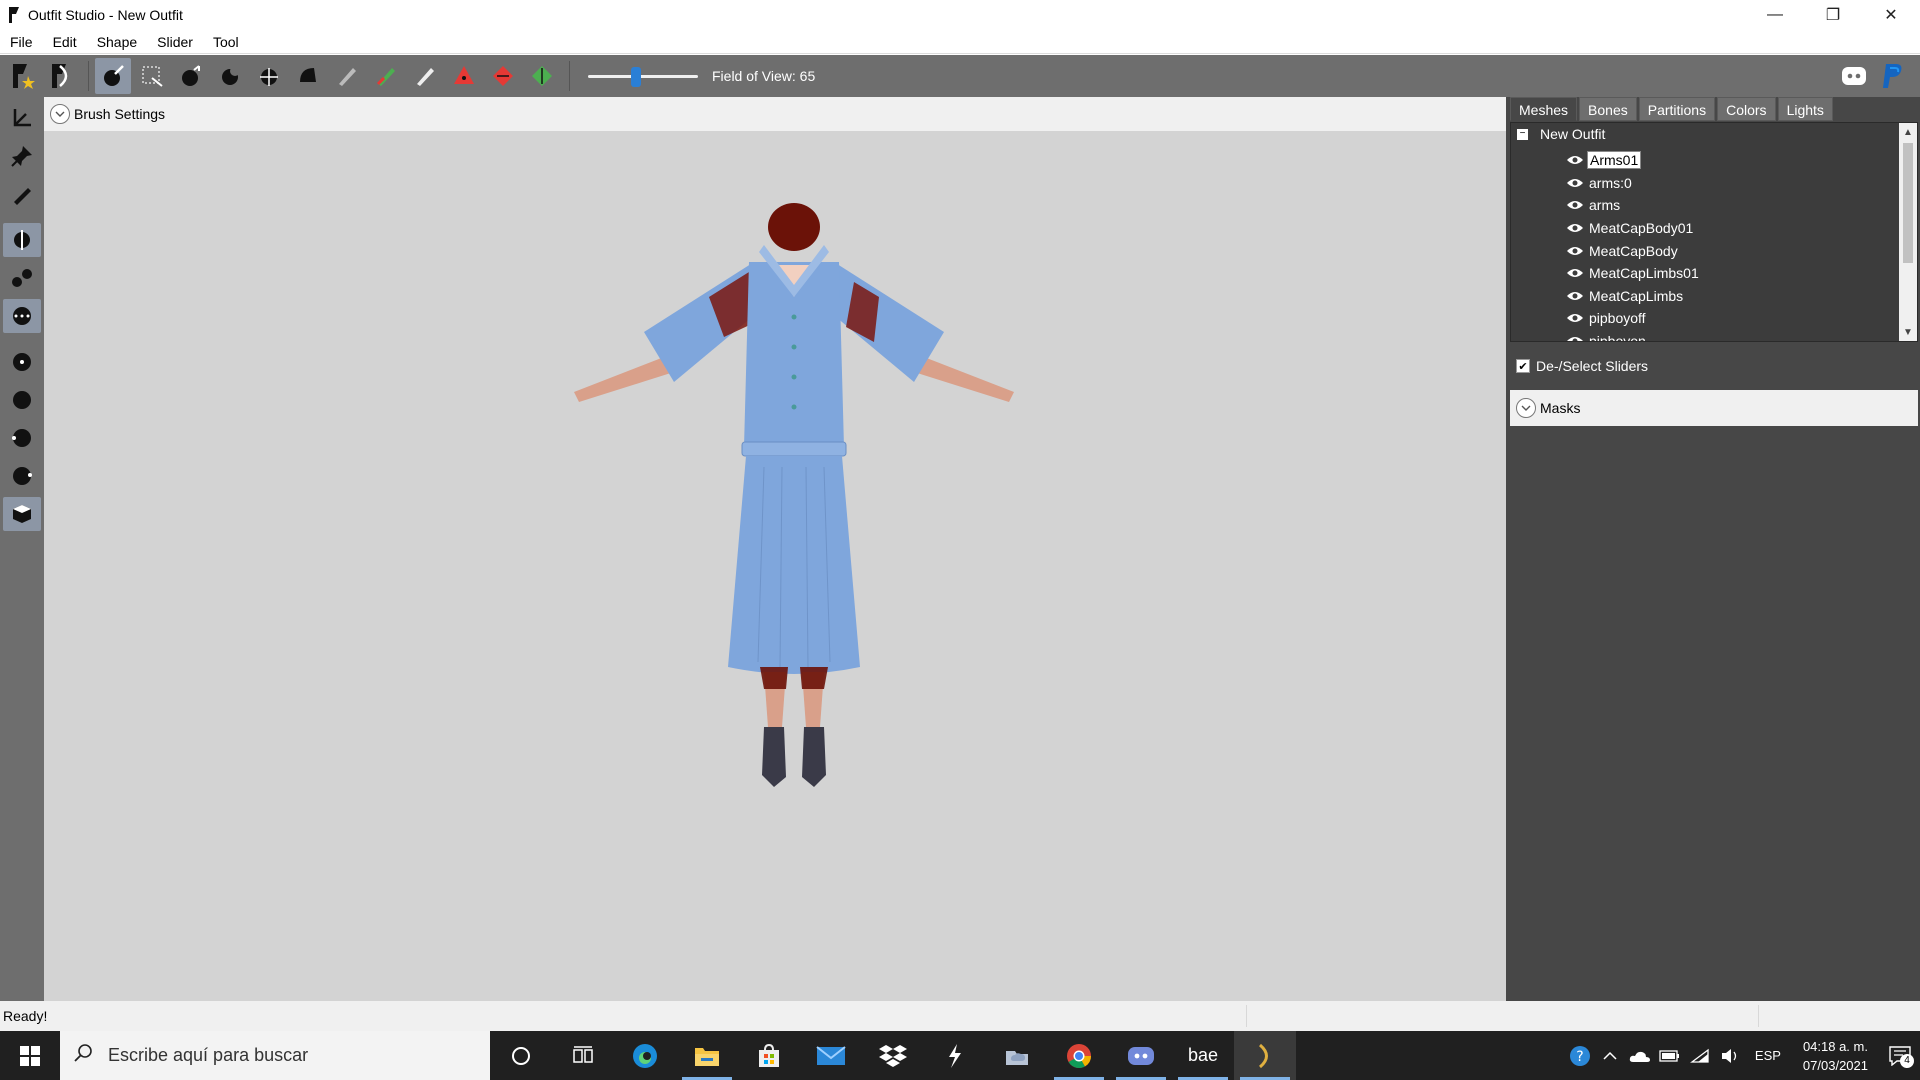 The width and height of the screenshot is (1920, 1080). What do you see at coordinates (386, 76) in the screenshot?
I see `brush-weight-icon` at bounding box center [386, 76].